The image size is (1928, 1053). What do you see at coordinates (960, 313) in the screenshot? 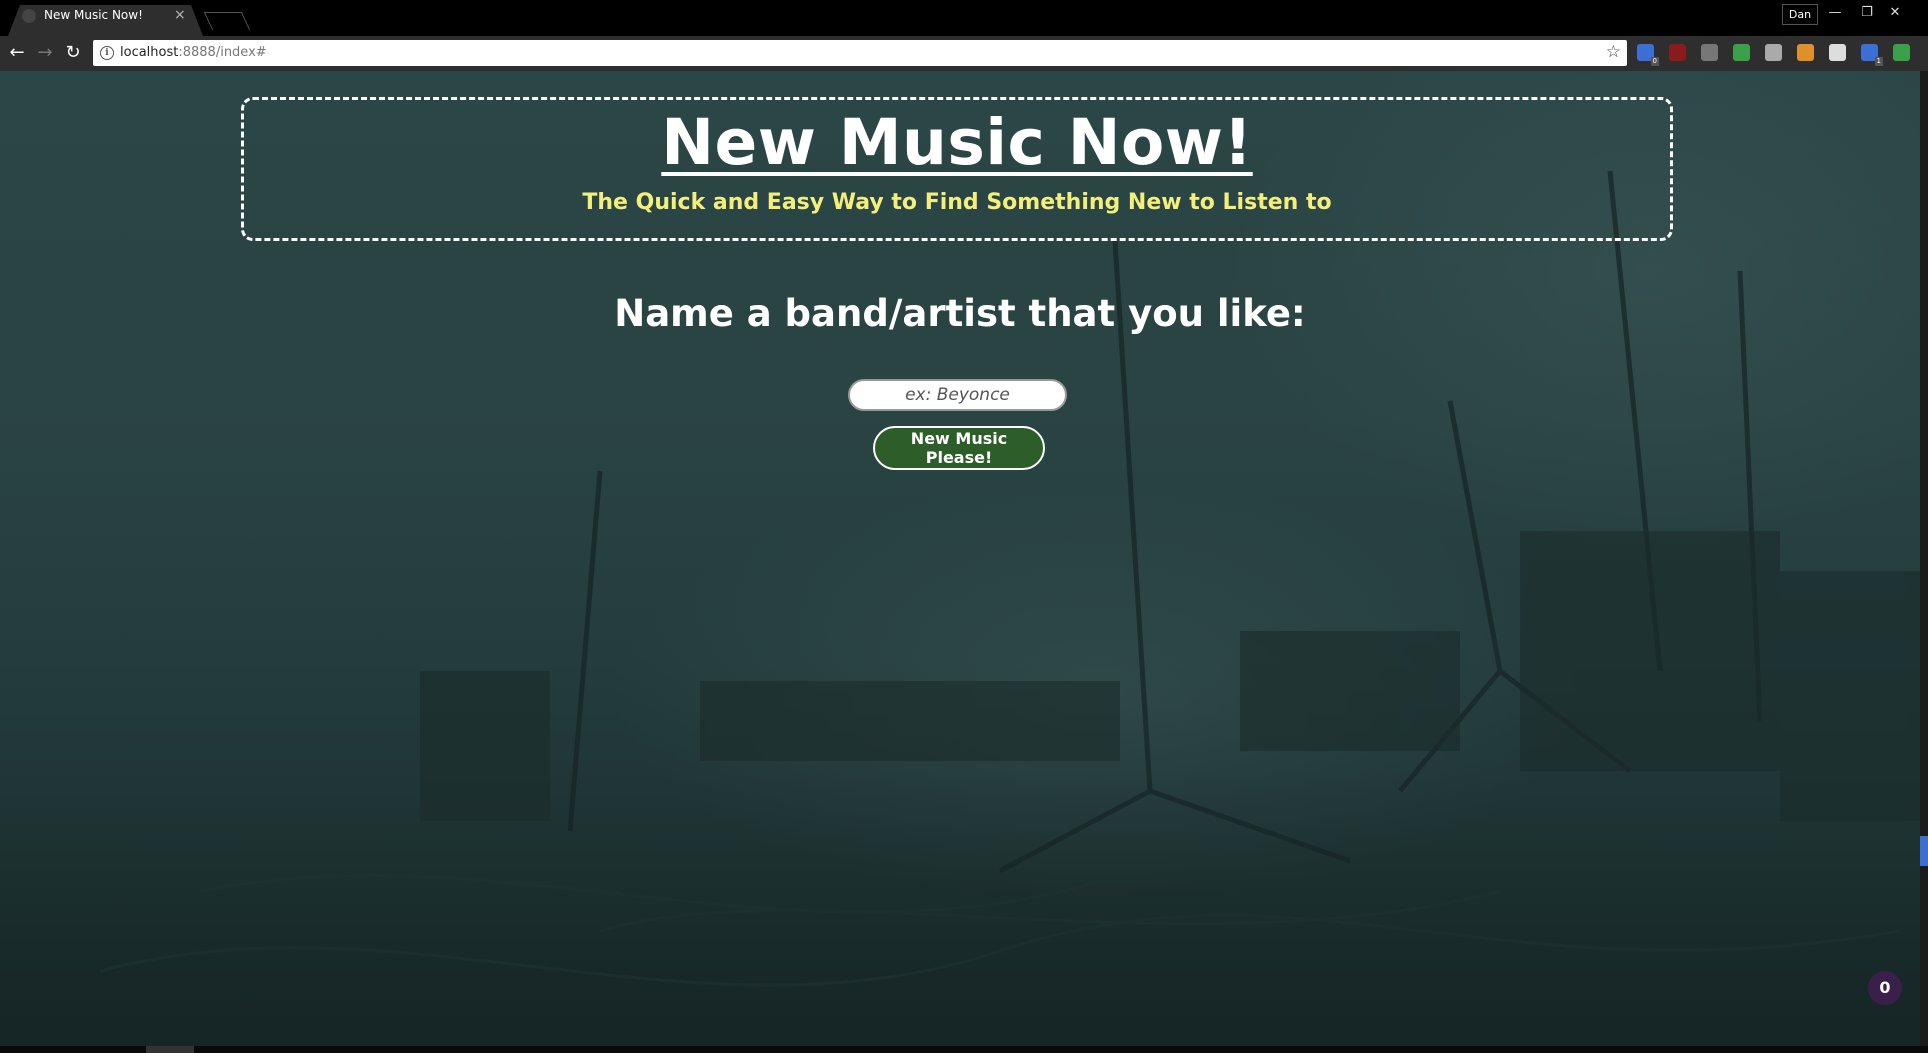
I see `artist-prompt: Name a band/artist that you like:` at bounding box center [960, 313].